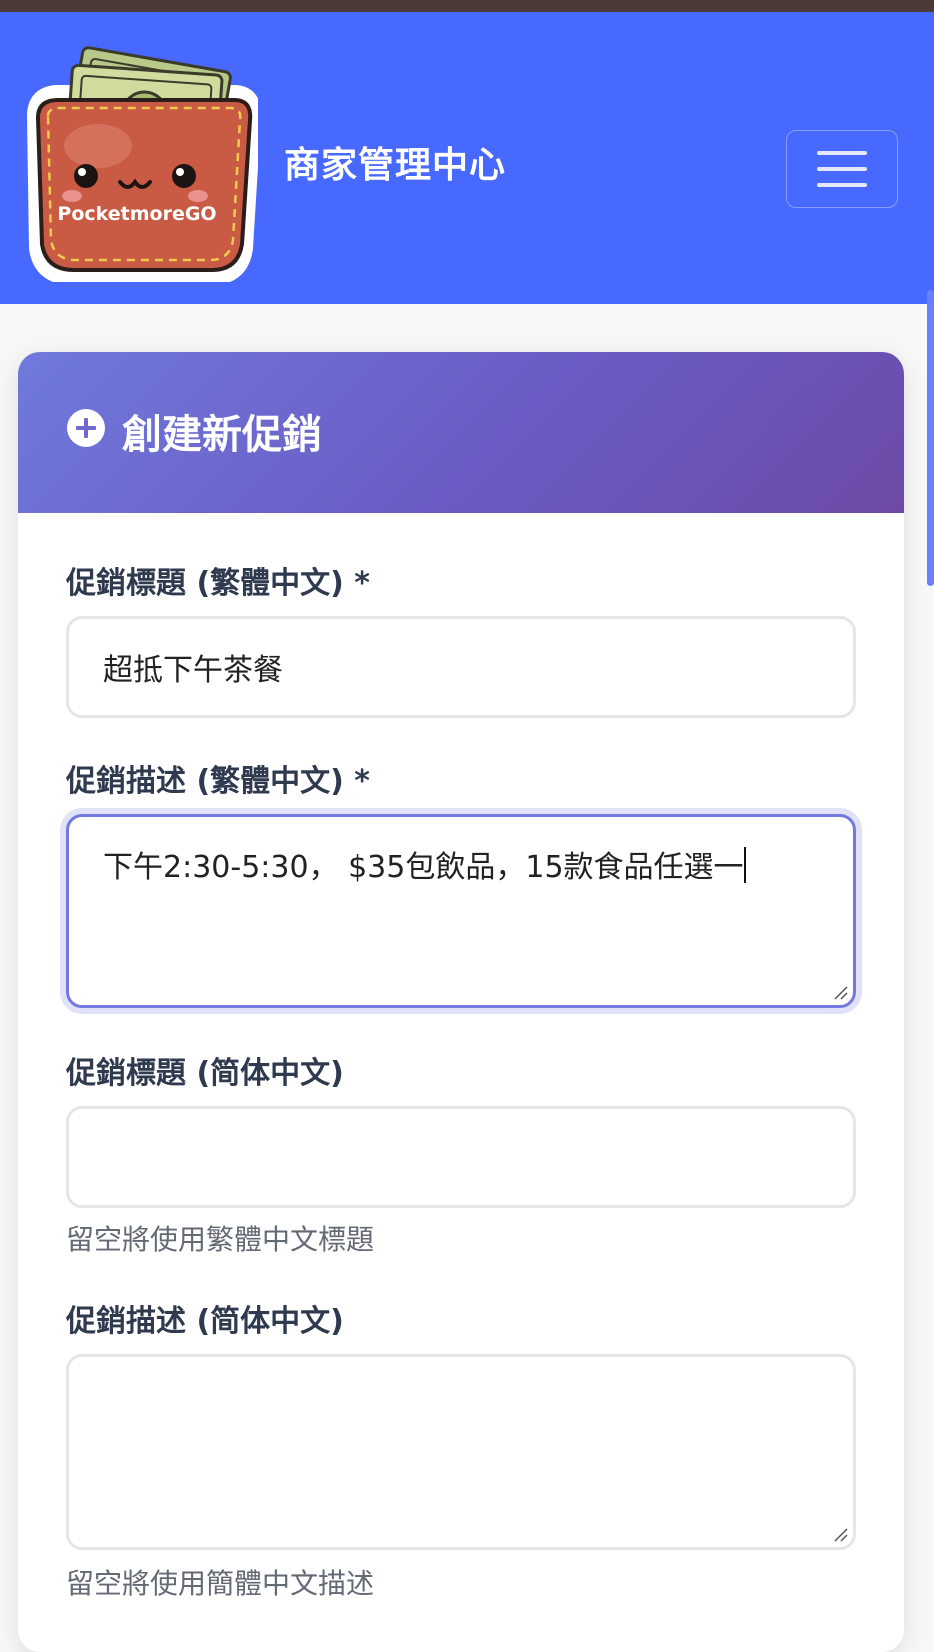 The image size is (934, 1652). What do you see at coordinates (467, 6) in the screenshot?
I see `window-top-strip` at bounding box center [467, 6].